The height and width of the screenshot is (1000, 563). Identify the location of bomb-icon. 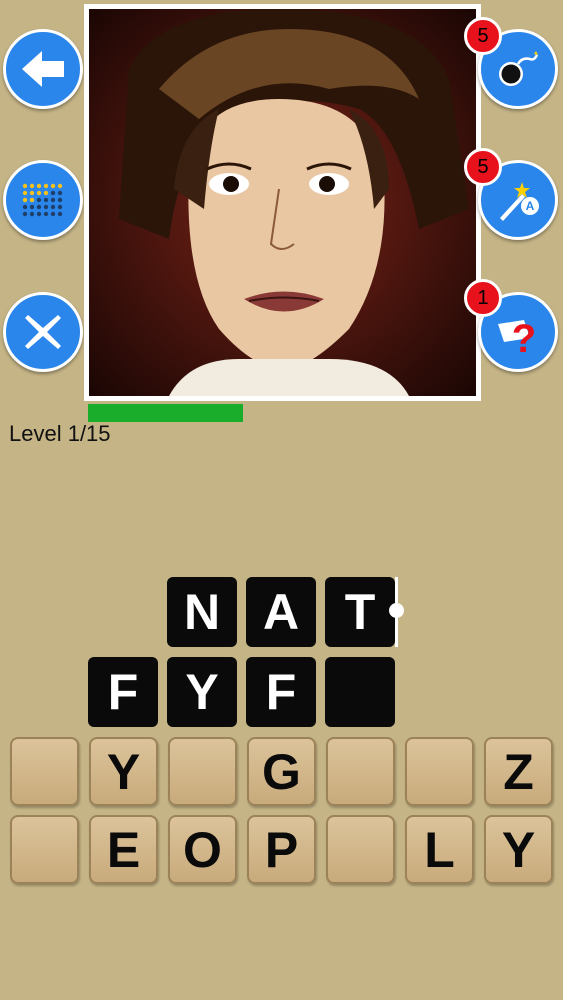
(519, 68).